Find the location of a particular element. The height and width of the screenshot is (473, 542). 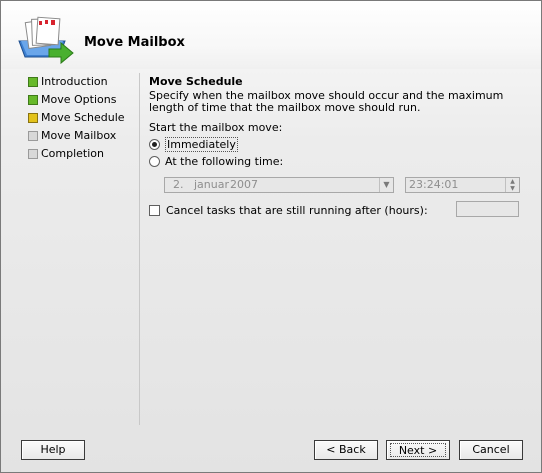

next-button-label: Next > is located at coordinates (418, 450).